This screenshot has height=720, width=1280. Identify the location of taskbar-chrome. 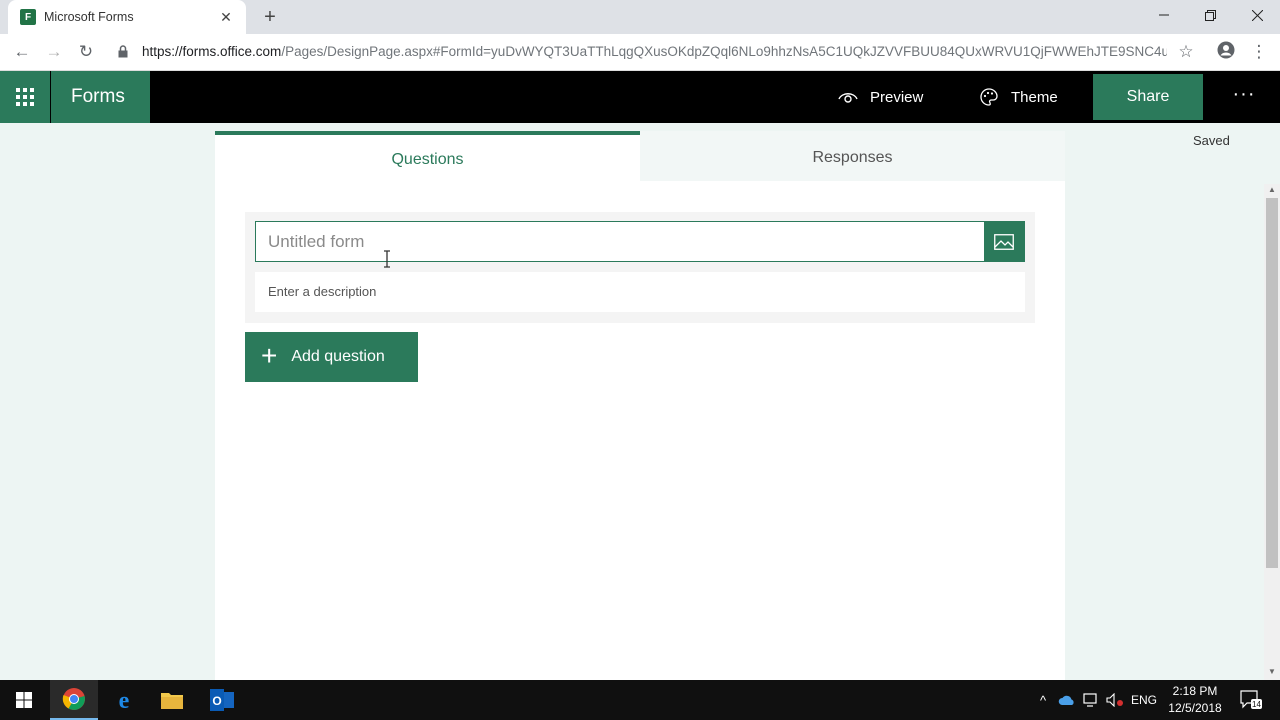
(74, 700).